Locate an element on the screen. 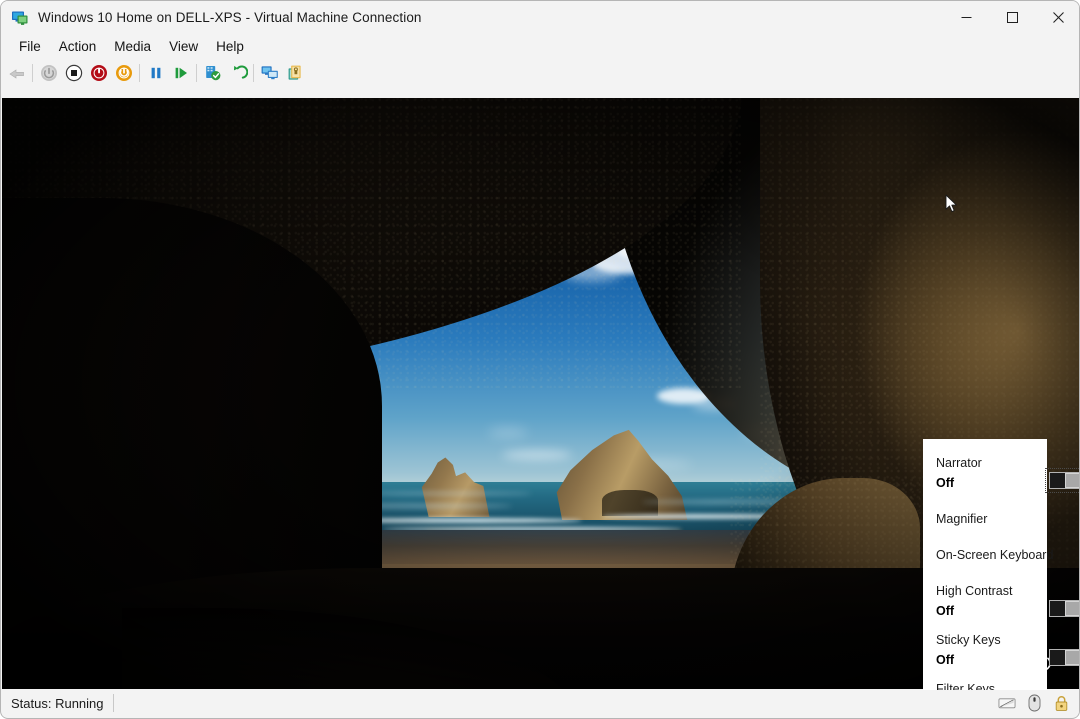 The image size is (1080, 719). minimize-button is located at coordinates (966, 17).